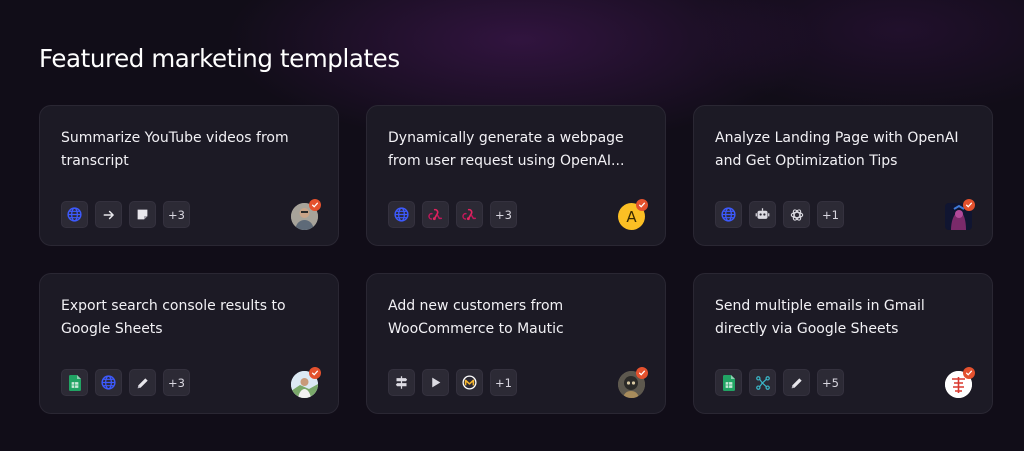 This screenshot has width=1024, height=451. Describe the element at coordinates (762, 382) in the screenshot. I see `split-flow-icon` at that location.